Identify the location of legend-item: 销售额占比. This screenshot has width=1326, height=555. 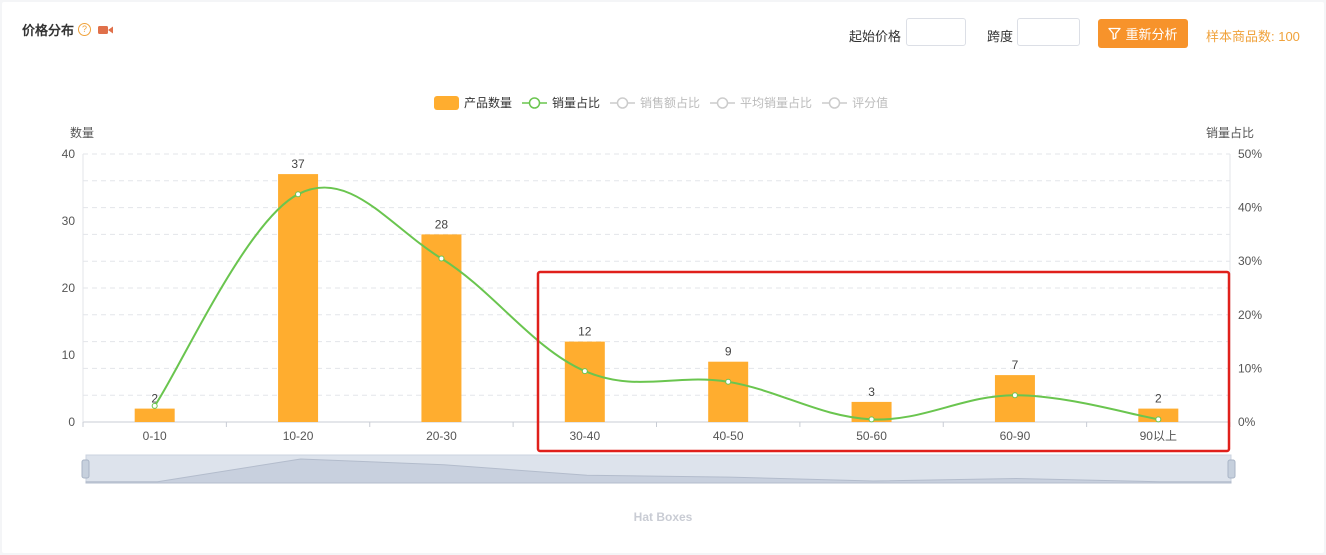
(655, 102).